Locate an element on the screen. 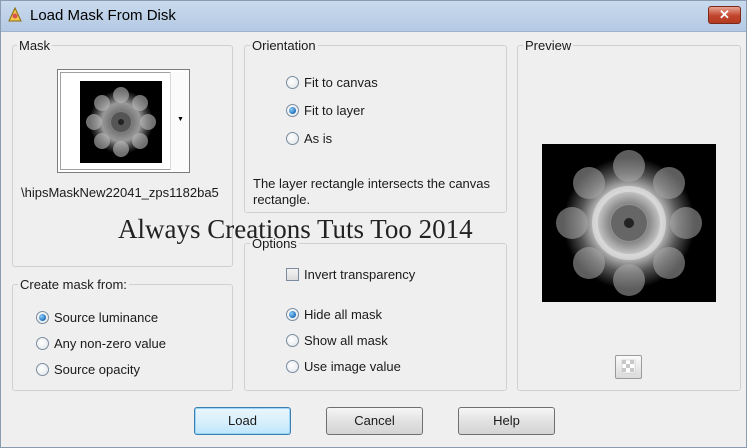  checkerboard-toggle is located at coordinates (628, 367).